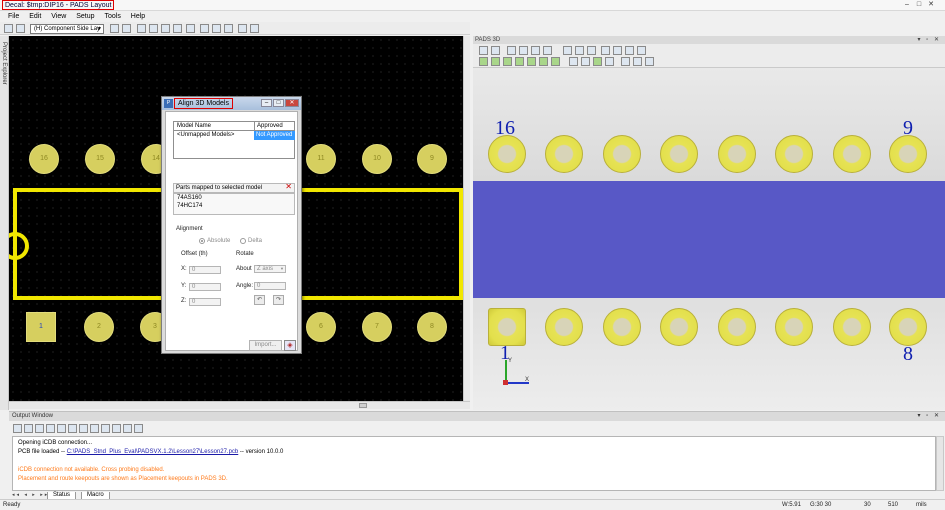 Image resolution: width=945 pixels, height=510 pixels. I want to click on delta-radio, so click(243, 241).